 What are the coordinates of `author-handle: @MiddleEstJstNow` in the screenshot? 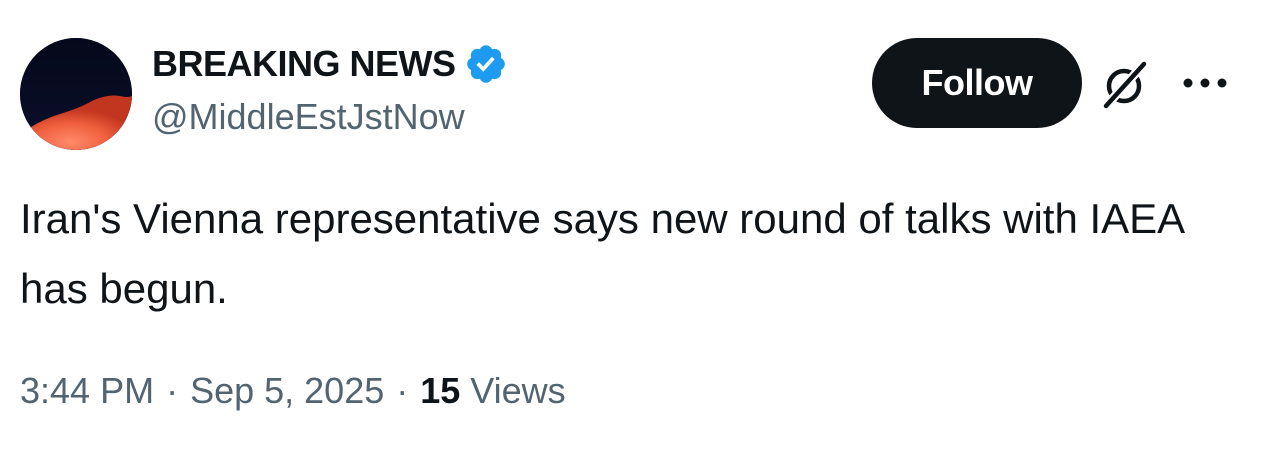 It's located at (308, 117).